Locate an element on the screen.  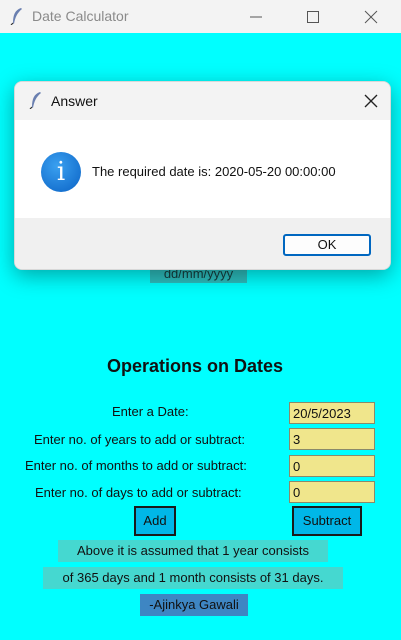
author-label: -Ajinkya Gawali is located at coordinates (194, 605).